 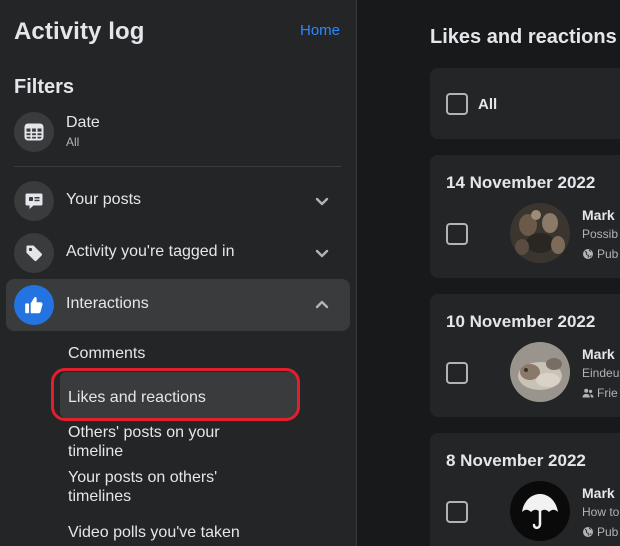 What do you see at coordinates (34, 201) in the screenshot?
I see `comment-bubble-icon` at bounding box center [34, 201].